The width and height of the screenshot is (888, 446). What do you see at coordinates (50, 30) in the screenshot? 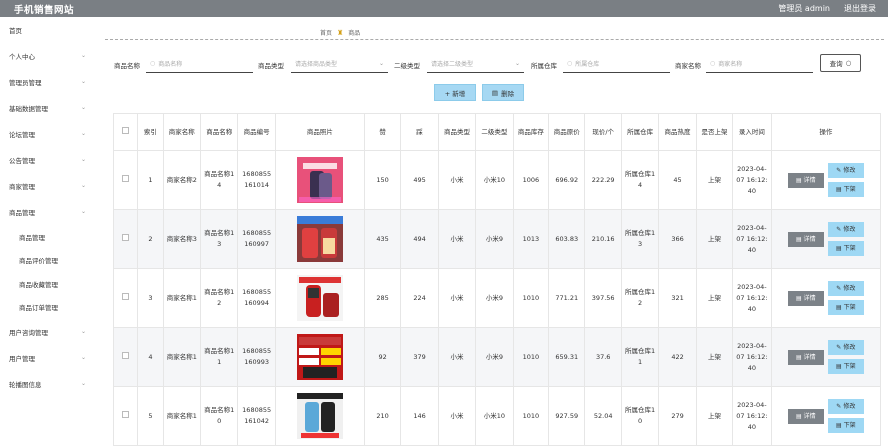
I see `sidebar-item: 首页` at bounding box center [50, 30].